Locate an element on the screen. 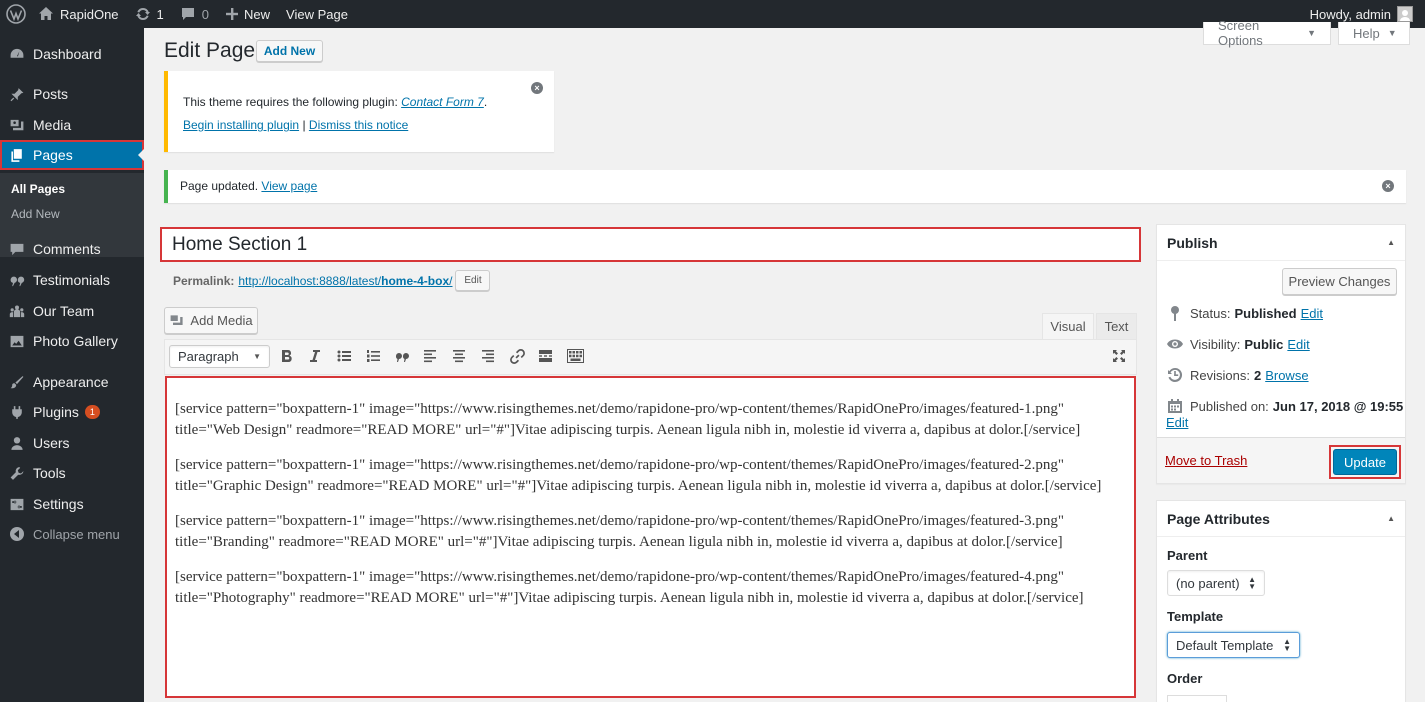 This screenshot has width=1425, height=702. sidebar-item-photo-gallery: Photo Gallery is located at coordinates (72, 341).